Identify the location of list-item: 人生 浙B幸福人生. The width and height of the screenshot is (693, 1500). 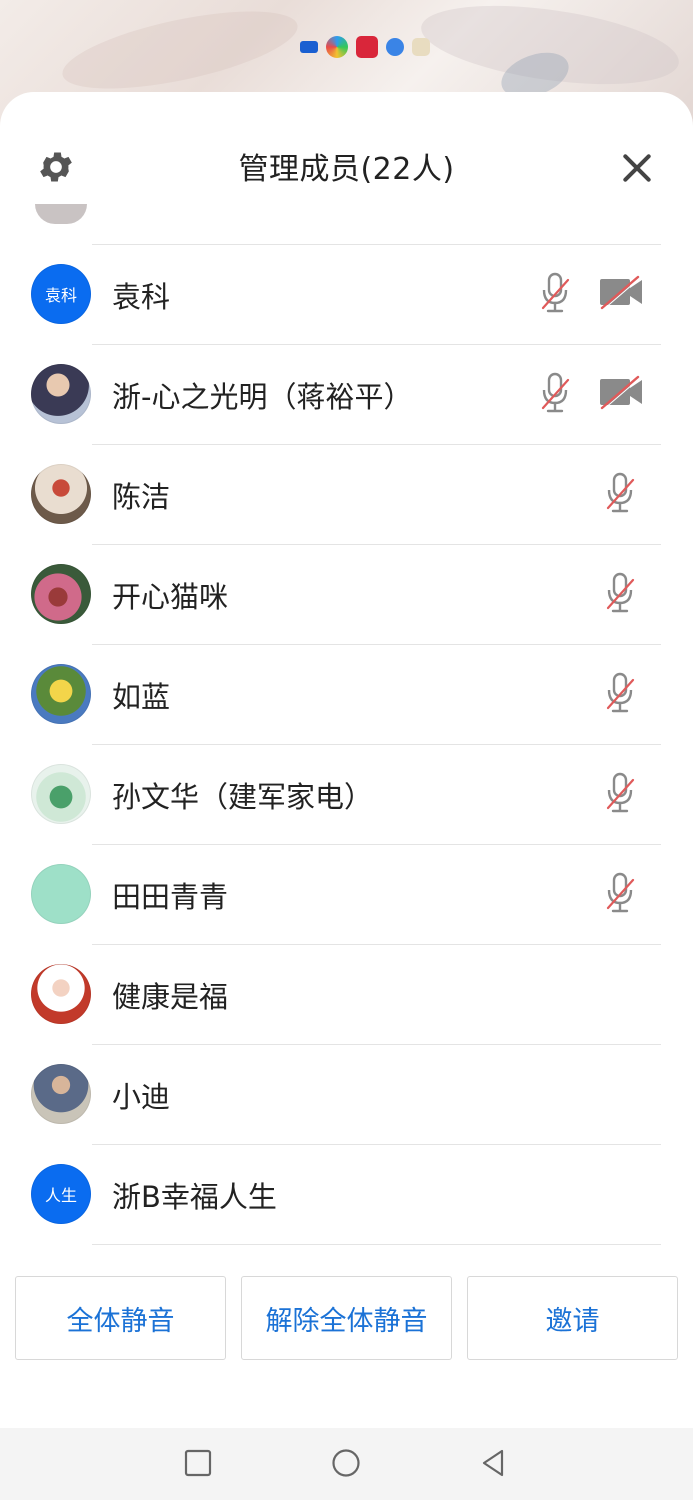
(346, 1194).